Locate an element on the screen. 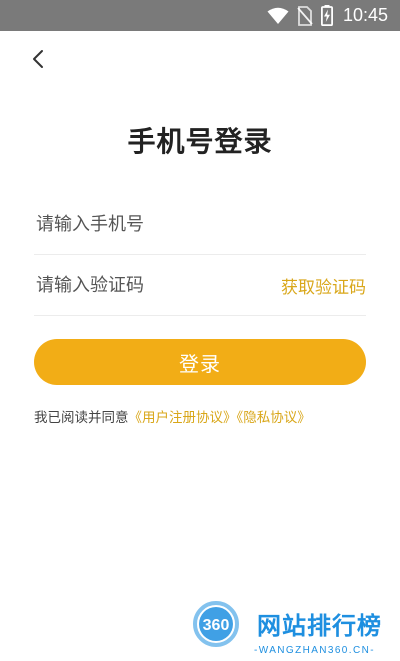 The width and height of the screenshot is (400, 661). phone-field is located at coordinates (200, 224).